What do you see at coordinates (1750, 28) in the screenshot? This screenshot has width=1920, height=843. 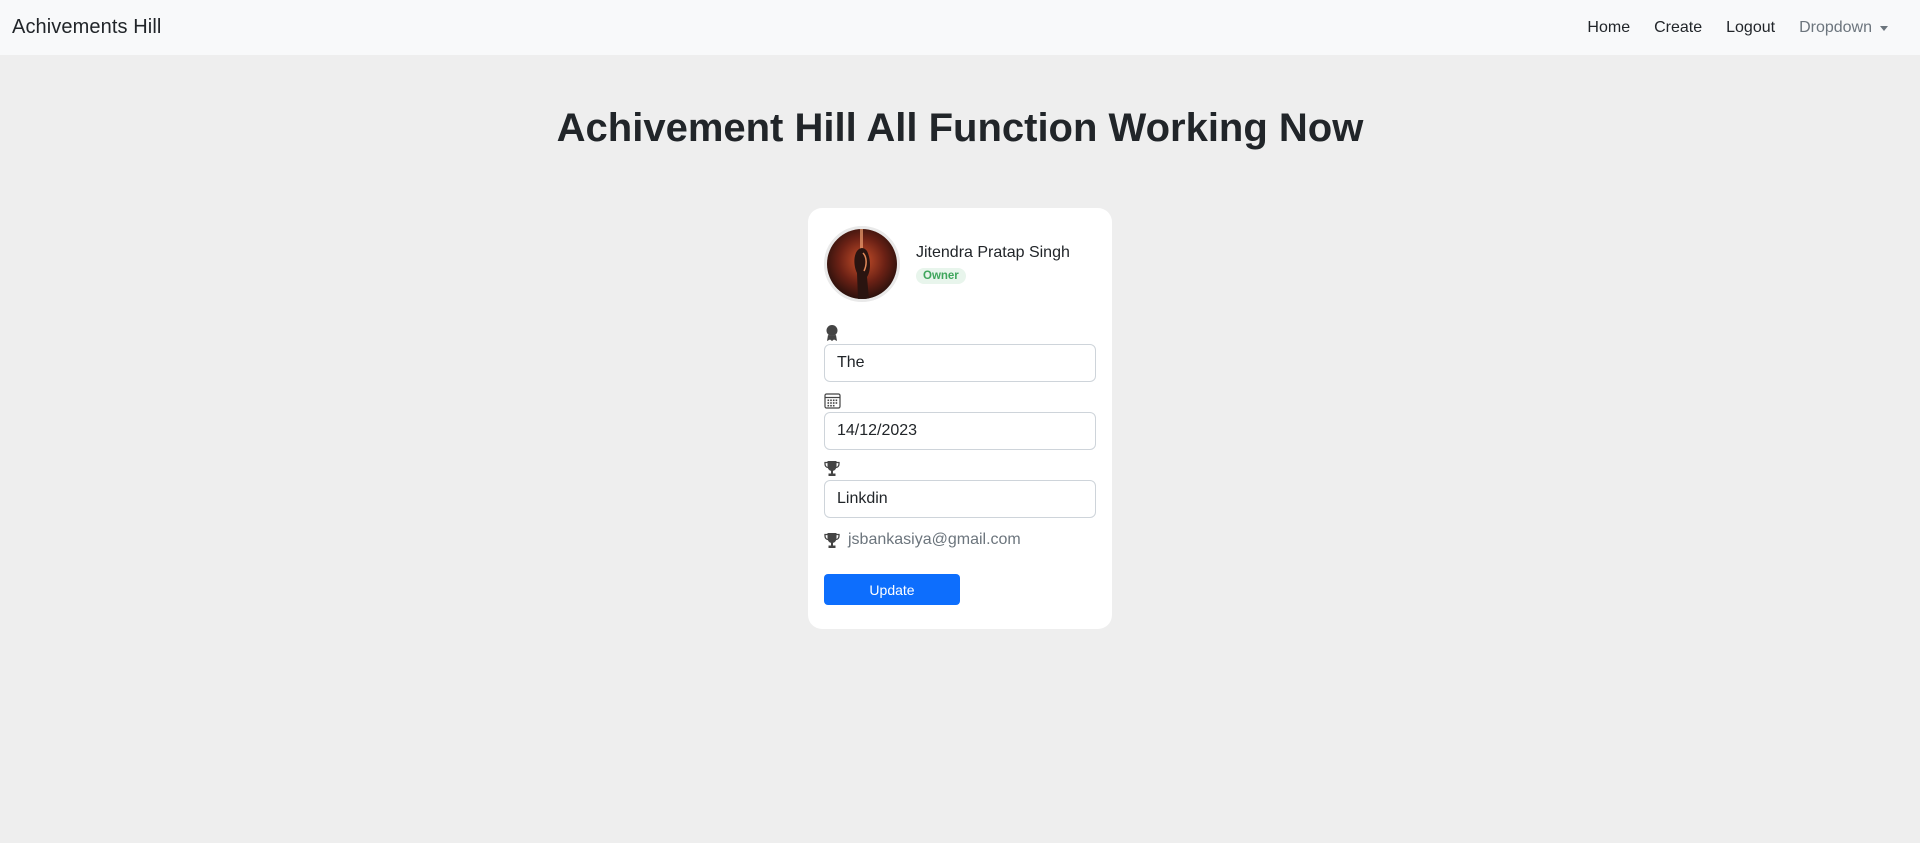 I see `nav-logout-link: Logout` at bounding box center [1750, 28].